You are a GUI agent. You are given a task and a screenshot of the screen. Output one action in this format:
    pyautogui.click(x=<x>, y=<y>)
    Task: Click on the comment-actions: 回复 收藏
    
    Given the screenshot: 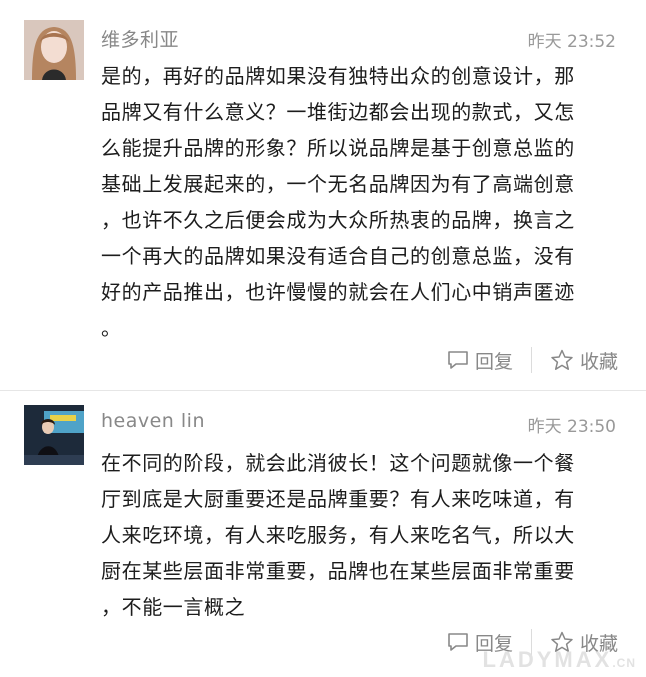 What is the action you would take?
    pyautogui.click(x=532, y=360)
    